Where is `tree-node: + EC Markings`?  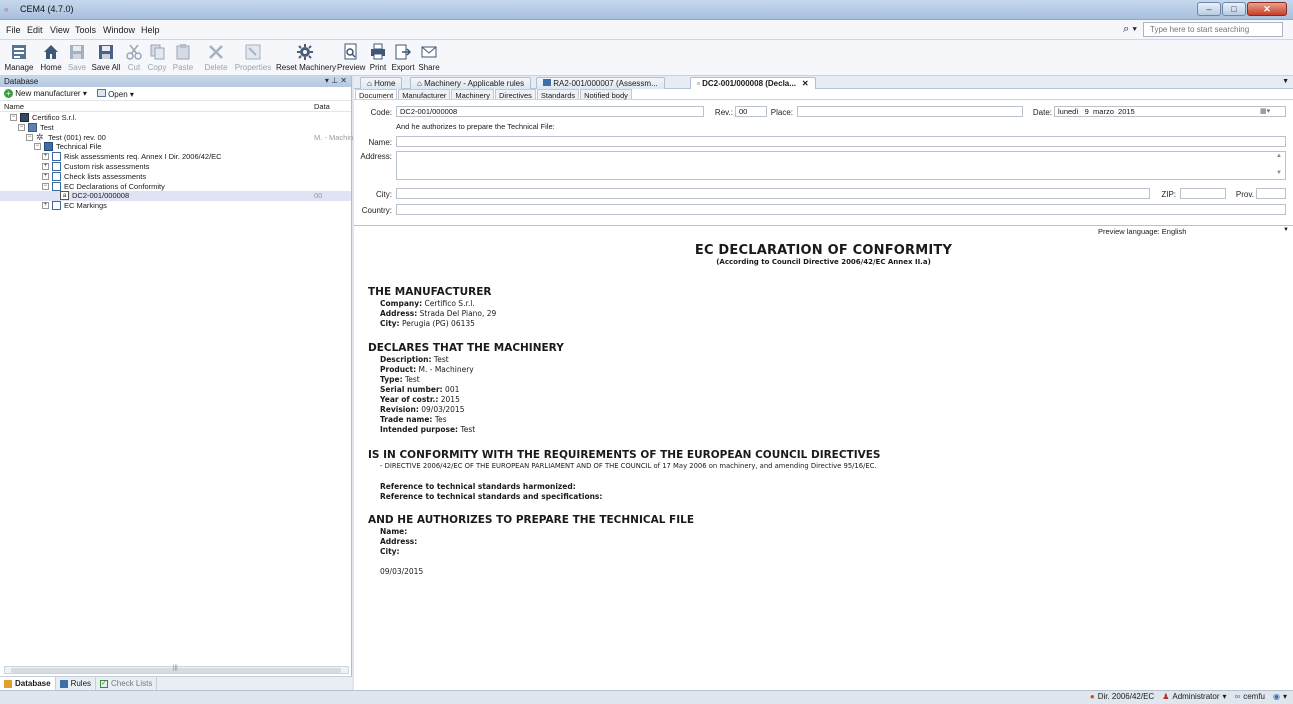
tree-node: + EC Markings is located at coordinates (175, 206).